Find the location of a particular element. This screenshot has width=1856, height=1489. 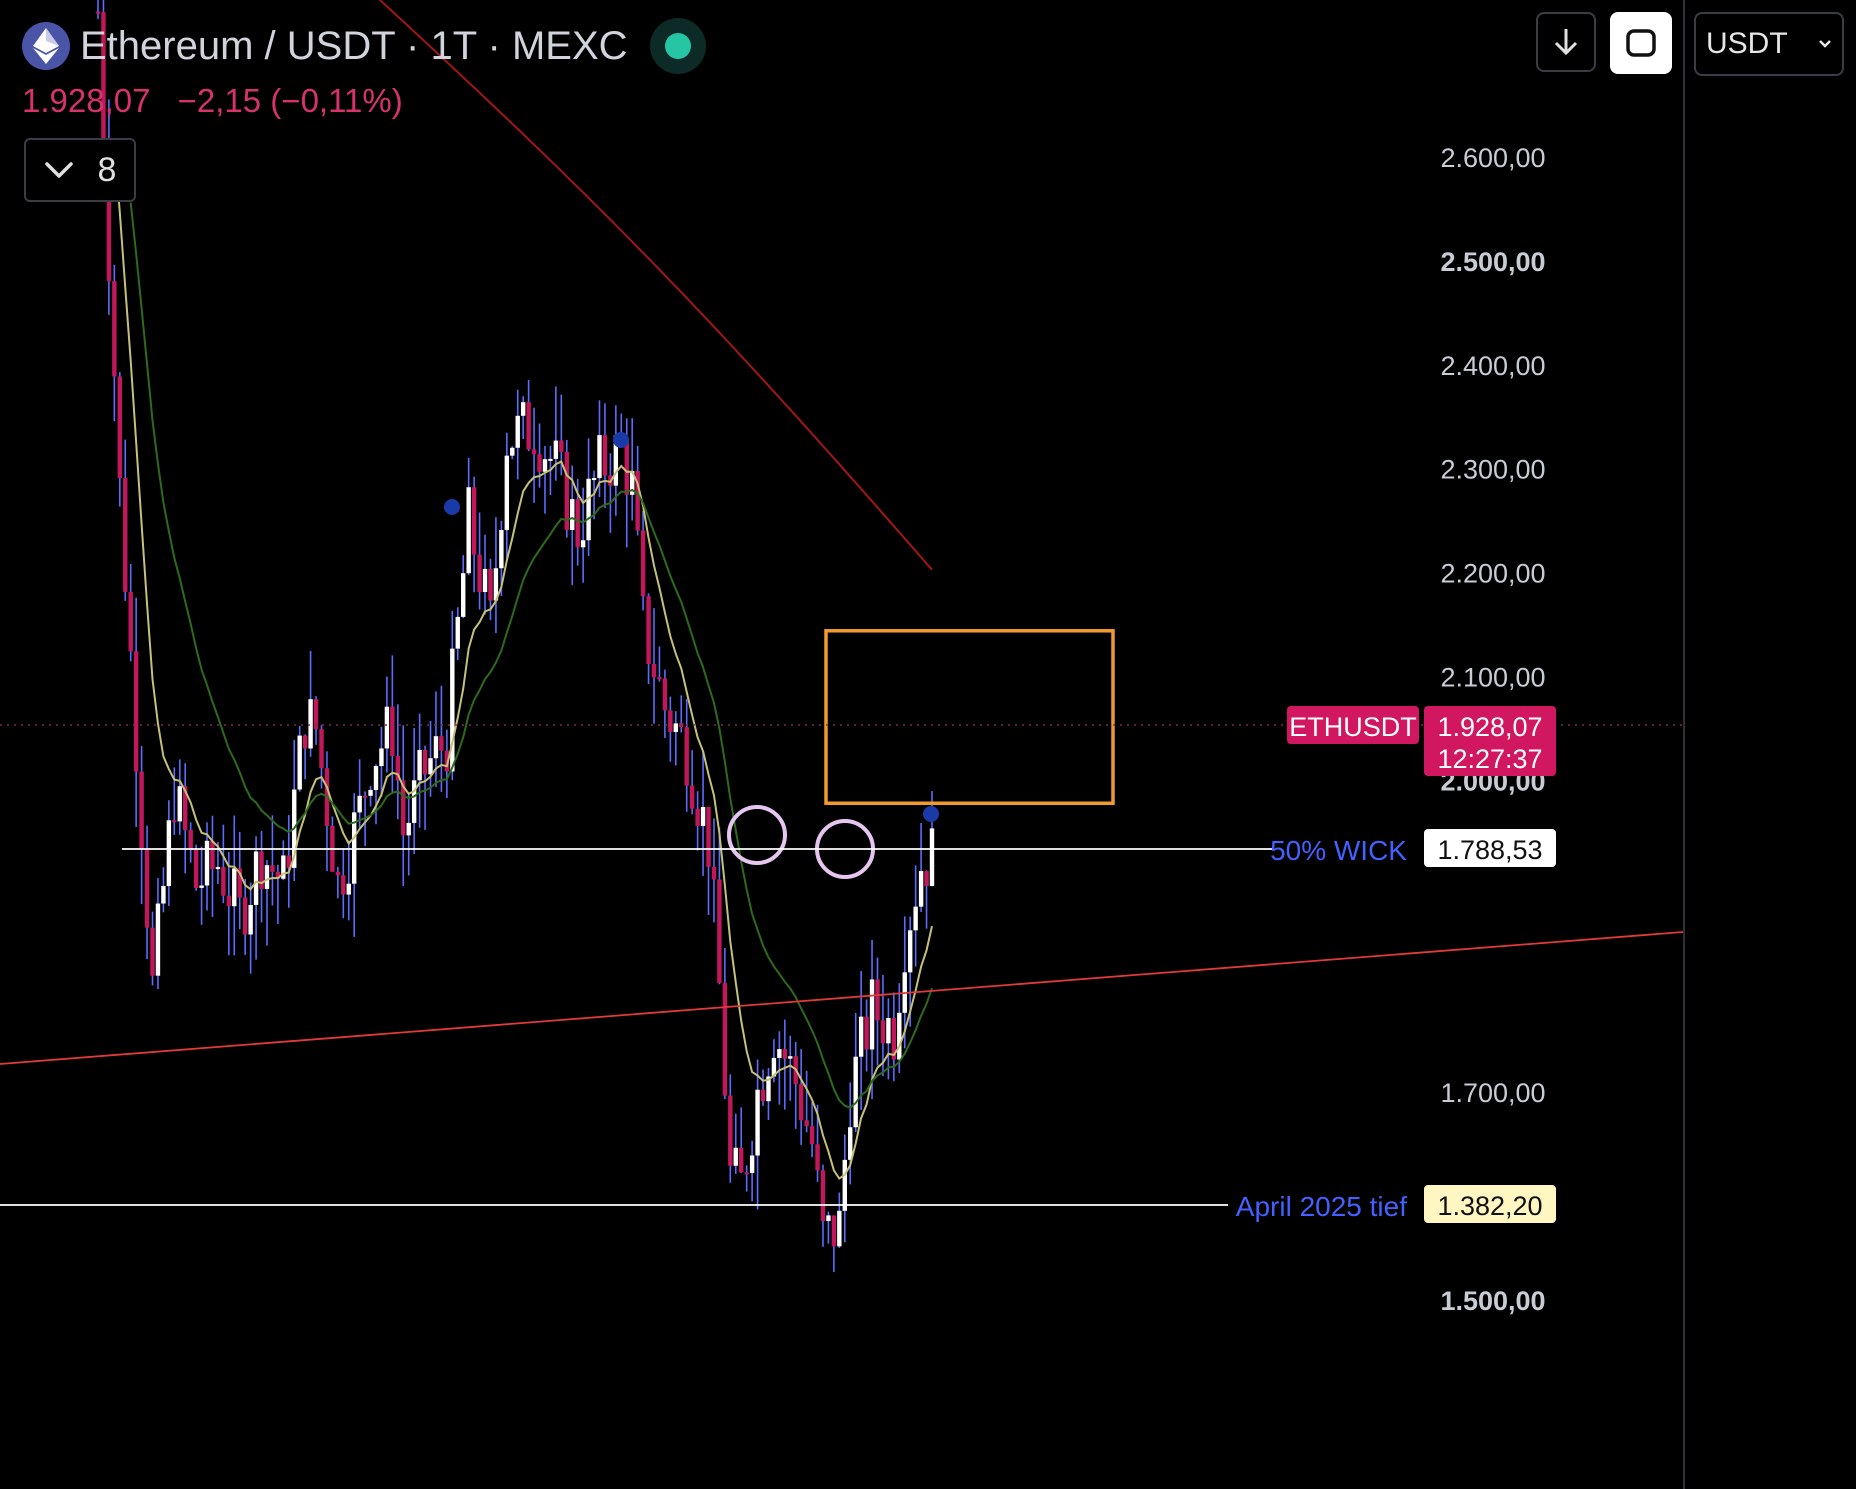

axis-separator is located at coordinates (1684, 744).